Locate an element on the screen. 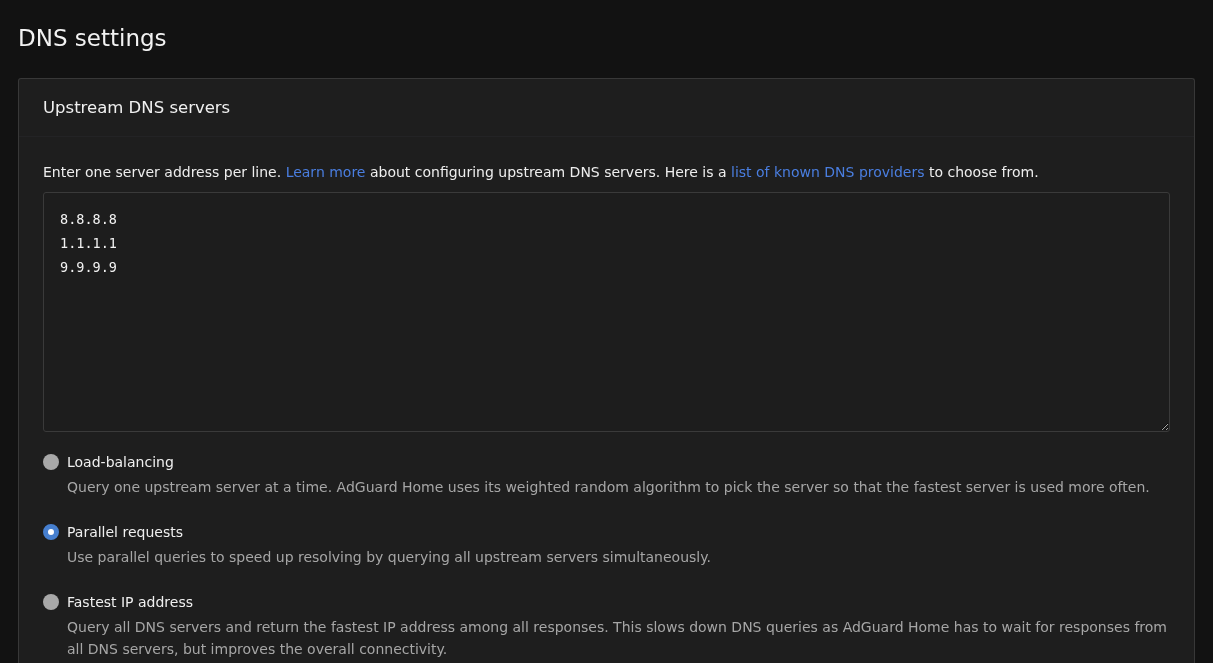 Image resolution: width=1213 pixels, height=663 pixels. option-description: Query one upstream server at a time. AdGuard Home uses its weighted random algorithm to pick the server so that the fastest server is used more often. is located at coordinates (608, 487).